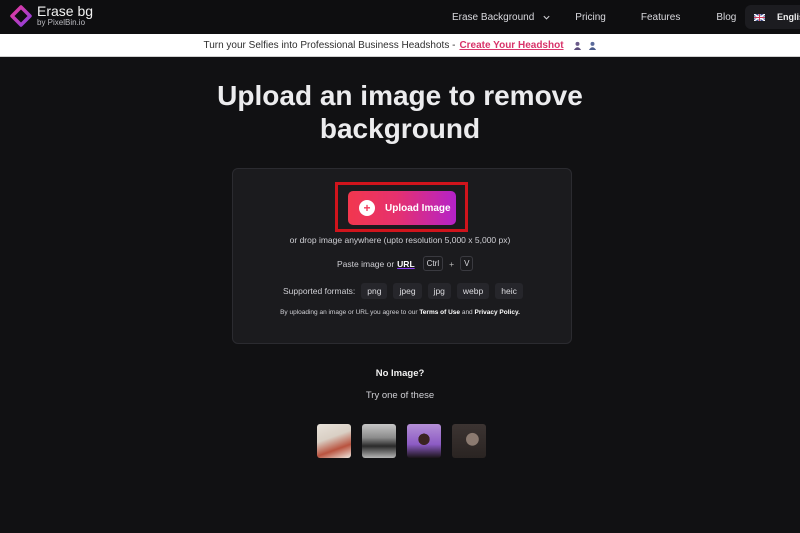 The width and height of the screenshot is (800, 533). What do you see at coordinates (546, 17) in the screenshot?
I see `chevron-down-icon` at bounding box center [546, 17].